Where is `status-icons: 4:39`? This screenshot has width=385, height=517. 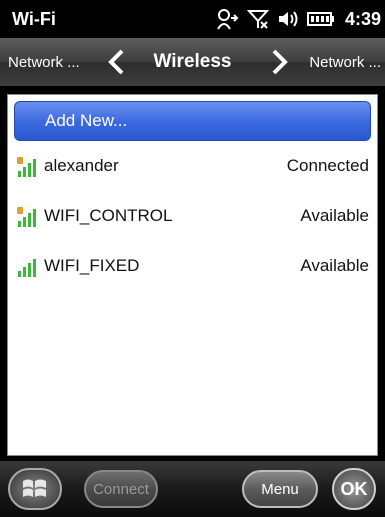
status-icons: 4:39 is located at coordinates (298, 19).